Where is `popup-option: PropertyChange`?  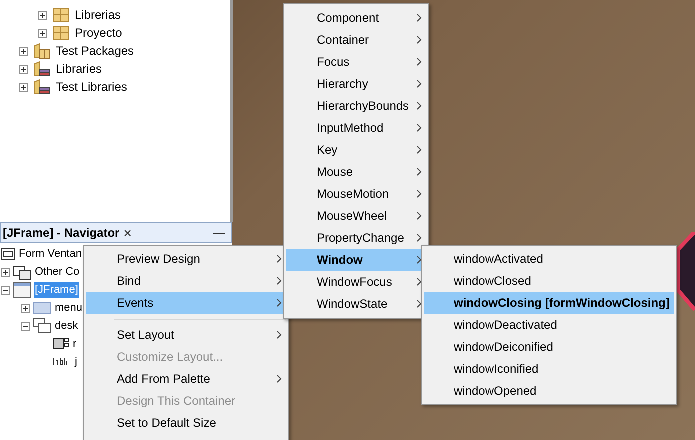 popup-option: PropertyChange is located at coordinates (356, 238).